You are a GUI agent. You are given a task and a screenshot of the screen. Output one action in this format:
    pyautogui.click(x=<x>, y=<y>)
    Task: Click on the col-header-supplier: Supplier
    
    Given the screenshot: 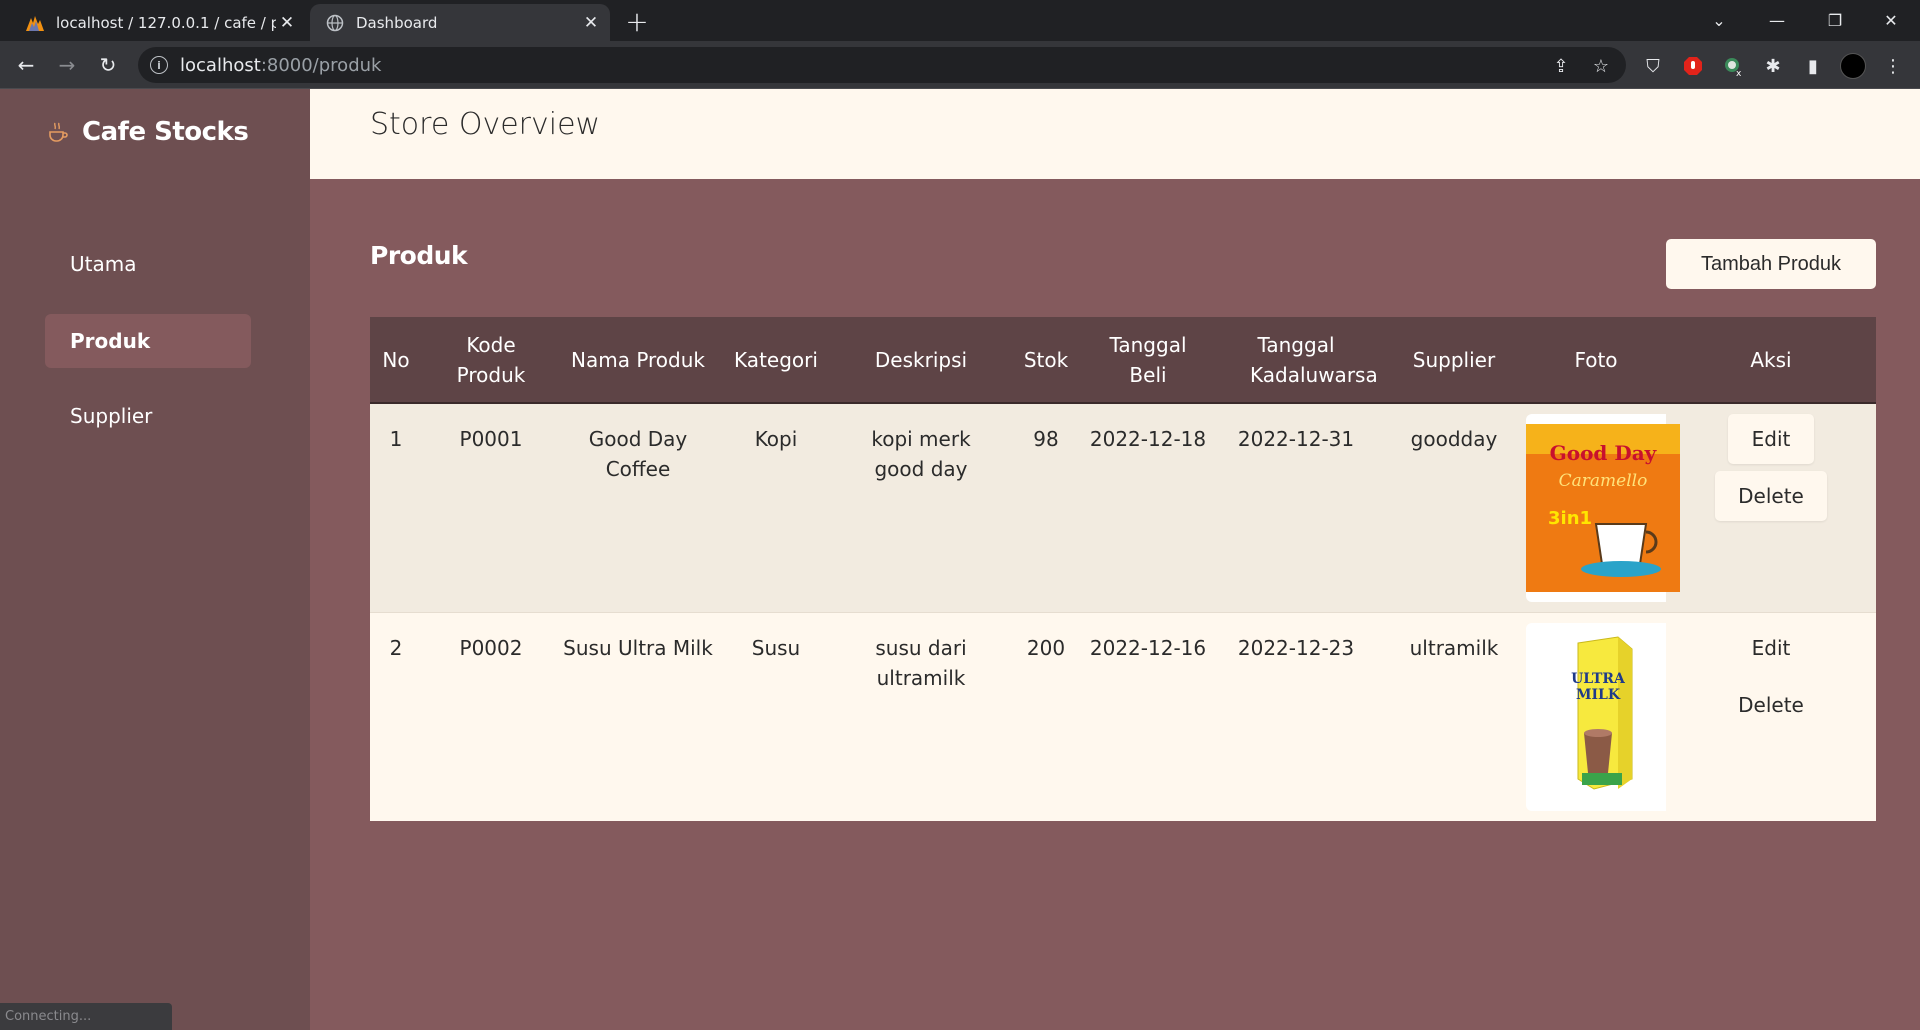 What is the action you would take?
    pyautogui.click(x=1454, y=360)
    